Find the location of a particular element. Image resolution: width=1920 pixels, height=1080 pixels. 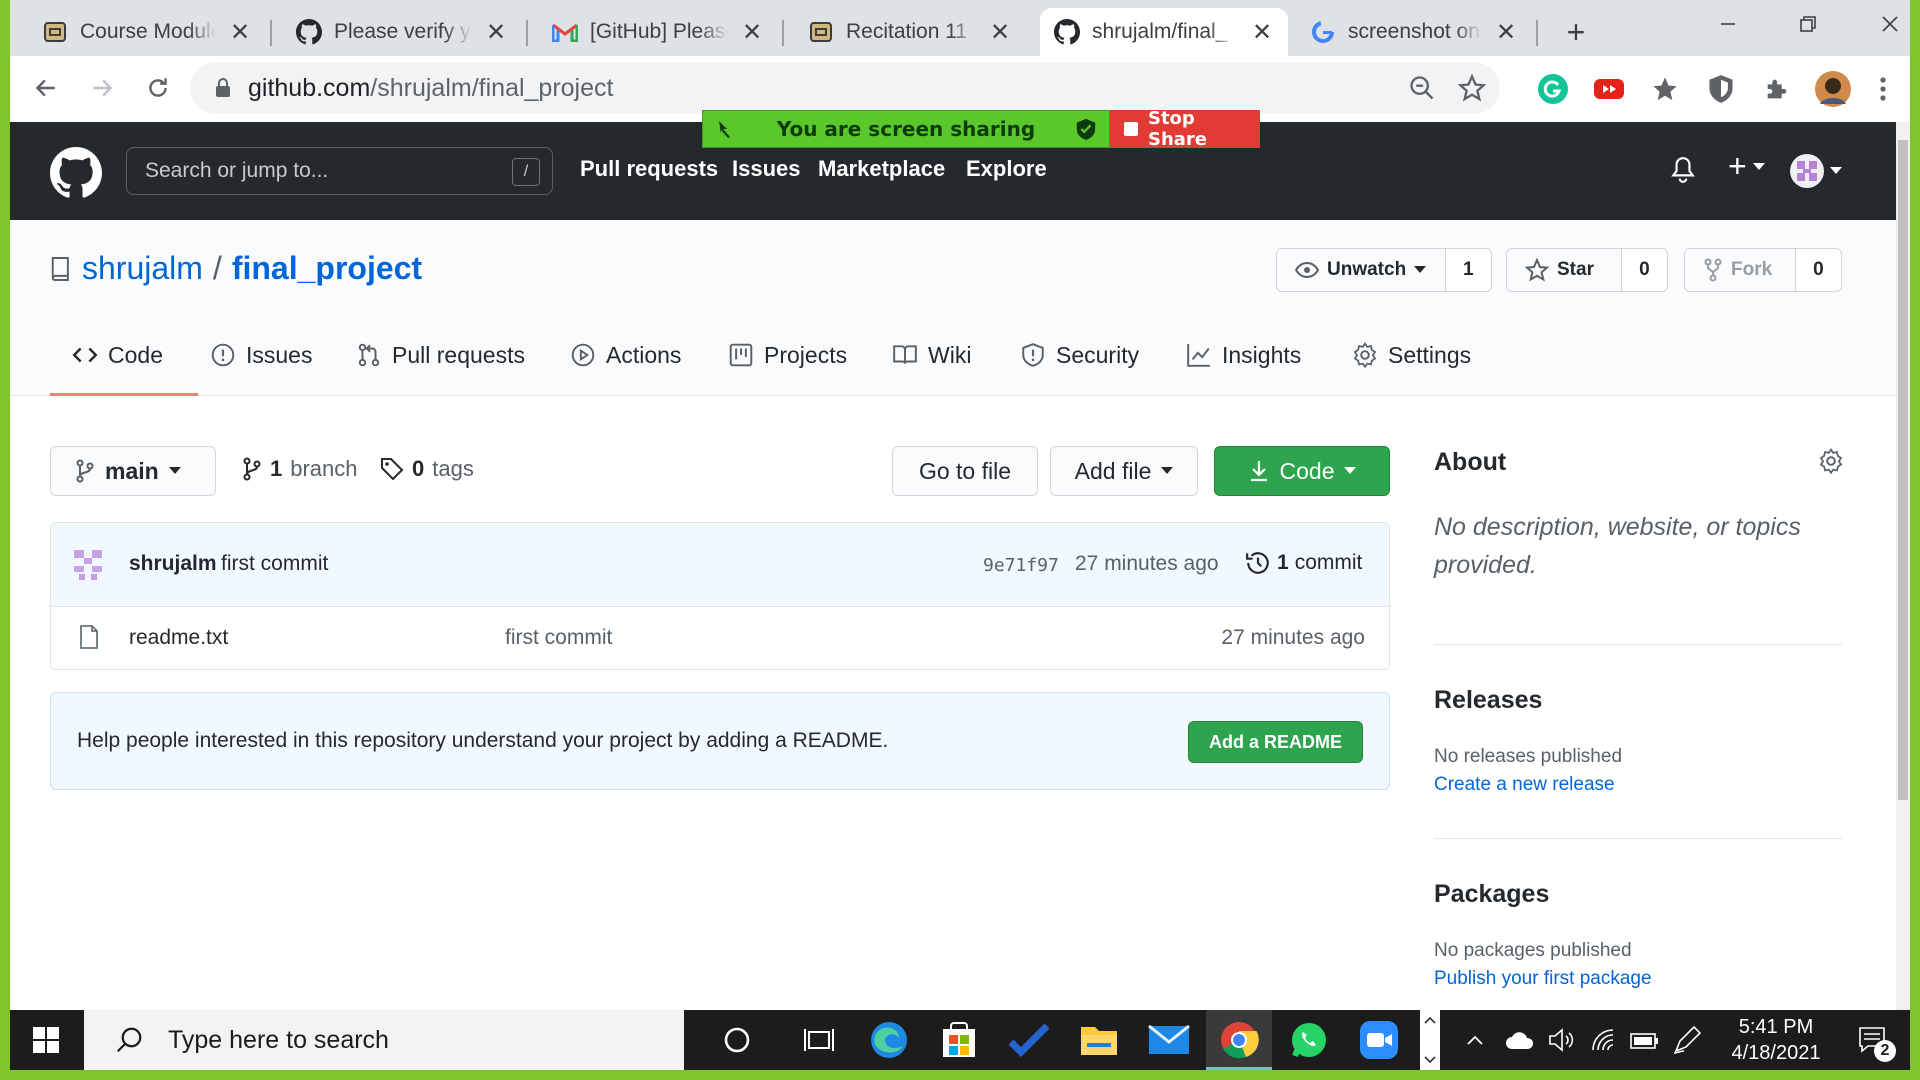

repo-owner-link: shrujalm is located at coordinates (142, 268).